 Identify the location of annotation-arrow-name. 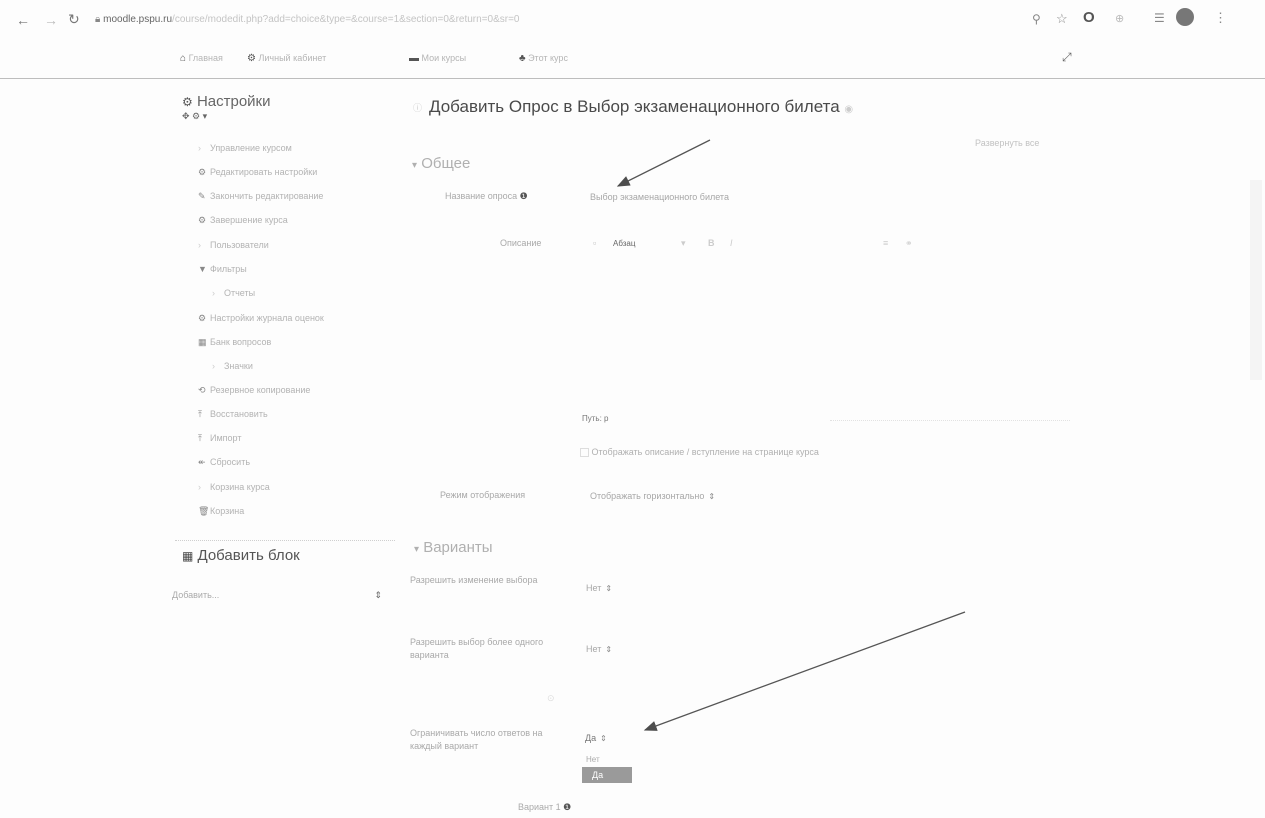
(663, 163).